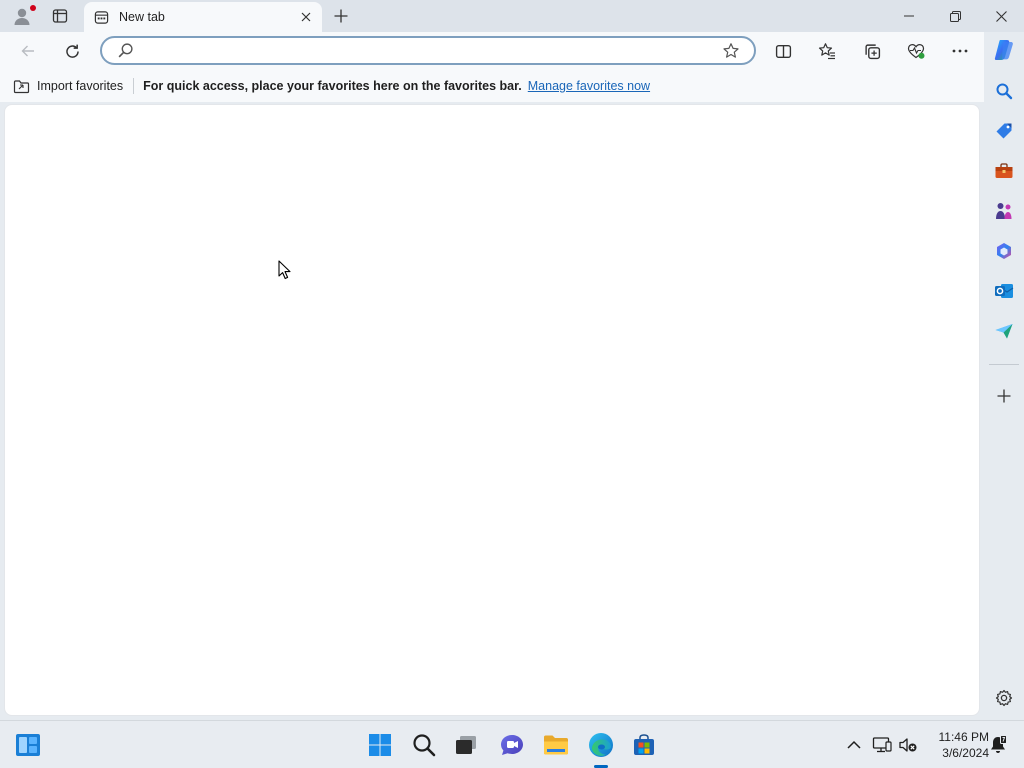  Describe the element at coordinates (965, 753) in the screenshot. I see `clock-date: 3/6/2024` at that location.